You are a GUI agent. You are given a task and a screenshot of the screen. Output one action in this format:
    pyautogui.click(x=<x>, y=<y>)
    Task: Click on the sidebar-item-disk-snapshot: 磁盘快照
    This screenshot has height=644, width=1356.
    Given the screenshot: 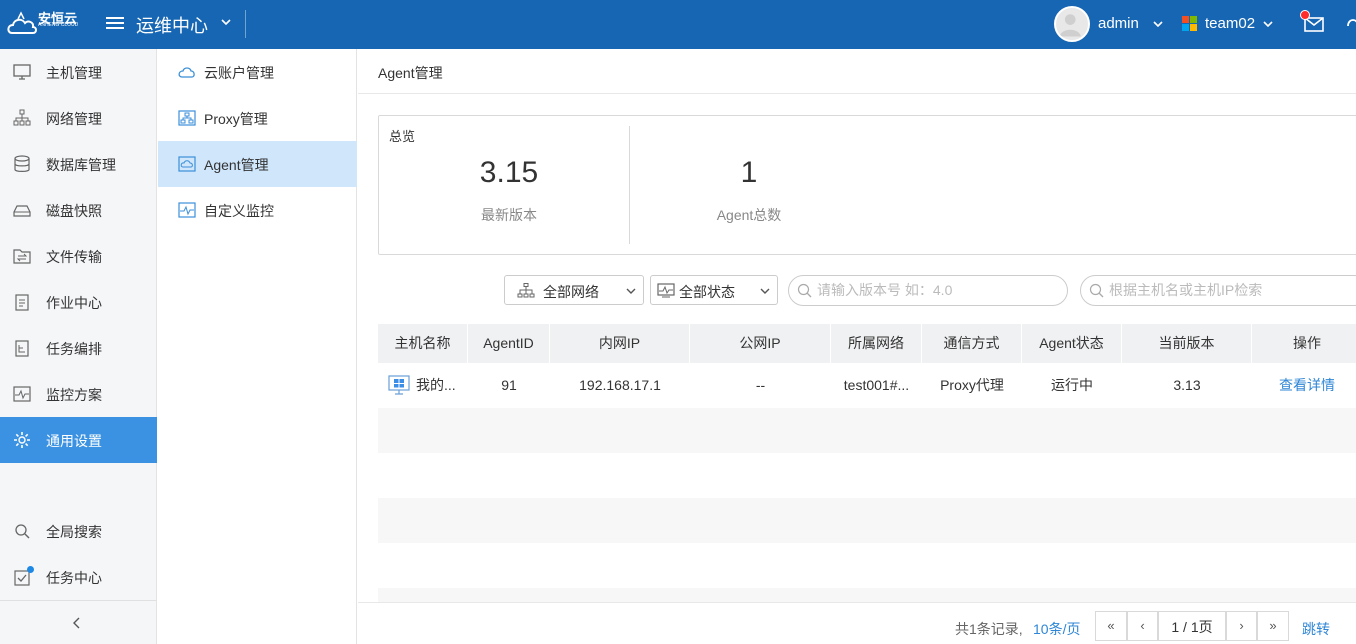 What is the action you would take?
    pyautogui.click(x=78, y=210)
    